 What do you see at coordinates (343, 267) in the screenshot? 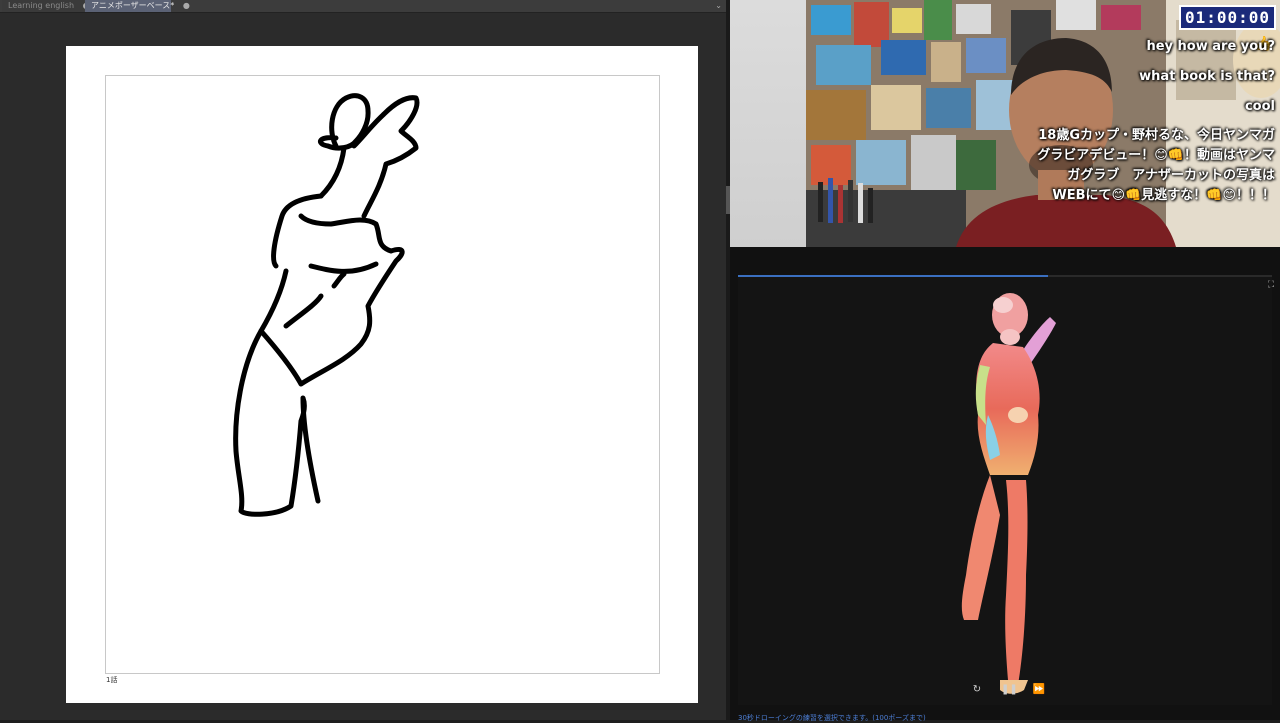
I see `sketch-chest-line` at bounding box center [343, 267].